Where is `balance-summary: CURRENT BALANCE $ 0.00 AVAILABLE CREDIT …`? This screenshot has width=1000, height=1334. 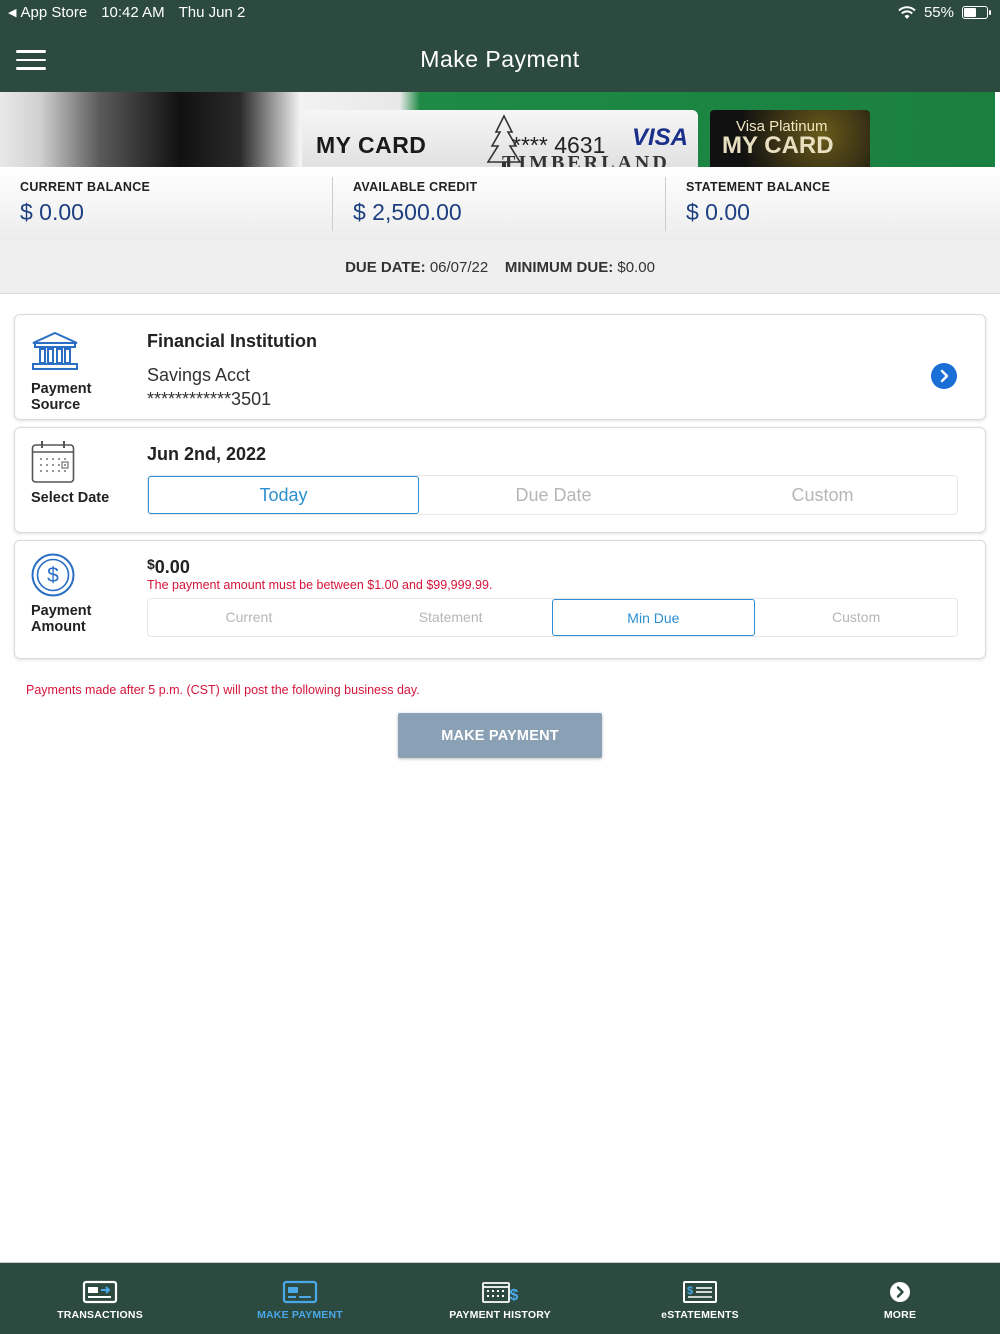
balance-summary: CURRENT BALANCE $ 0.00 AVAILABLE CREDIT … is located at coordinates (500, 204).